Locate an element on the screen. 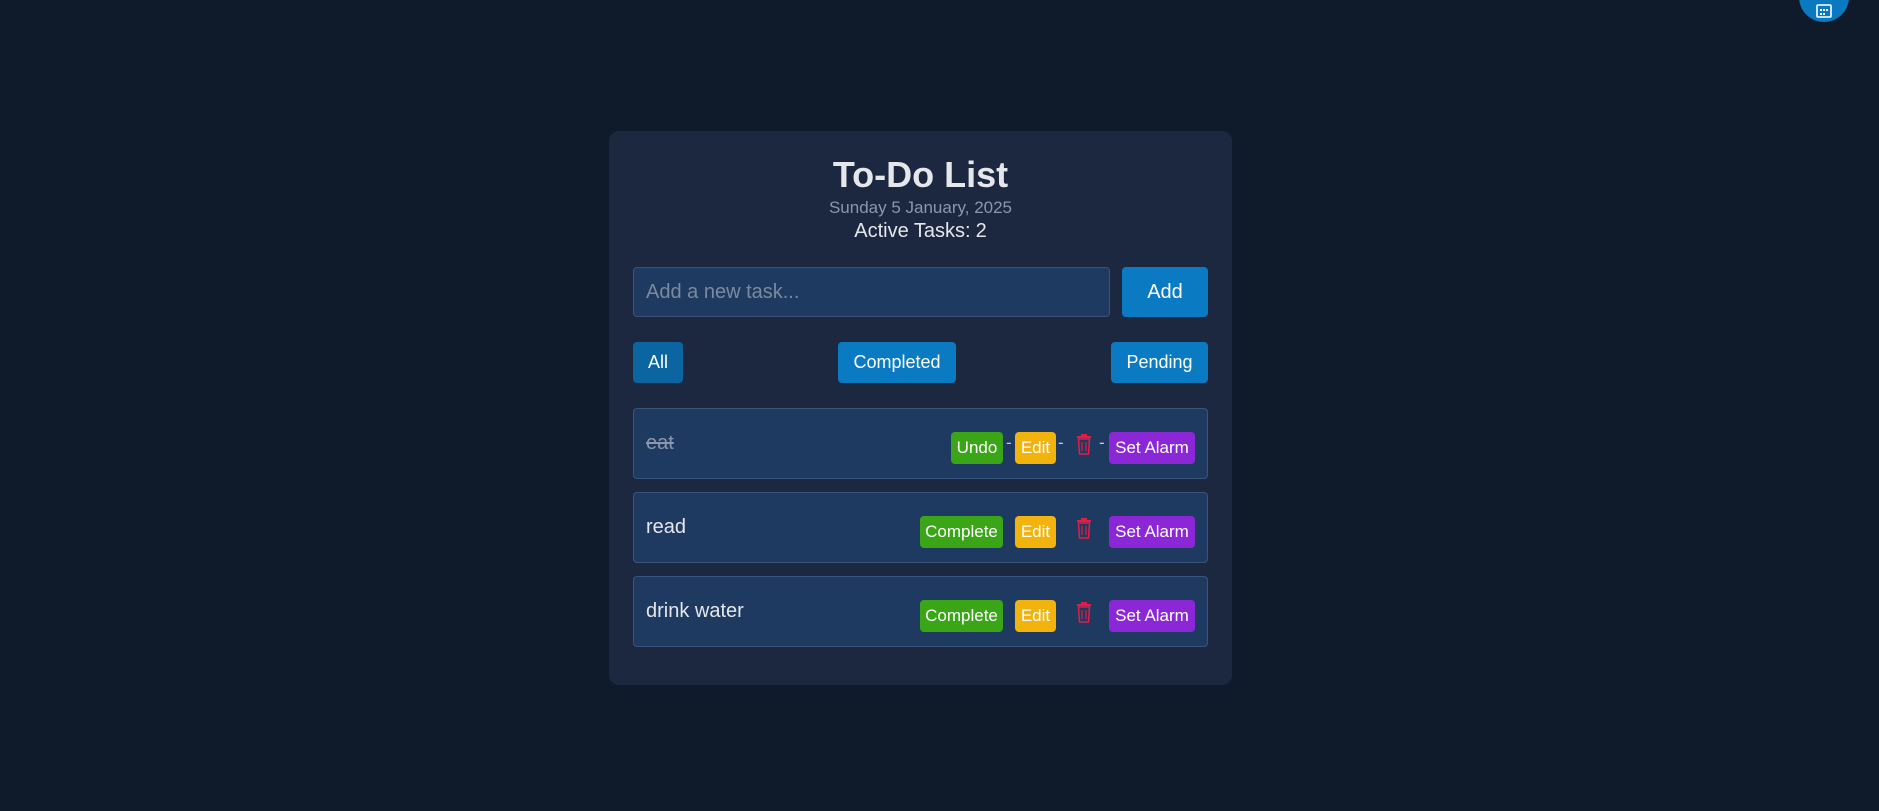 Image resolution: width=1879 pixels, height=811 pixels. current-date: Sunday 5 January, 2025 is located at coordinates (920, 207).